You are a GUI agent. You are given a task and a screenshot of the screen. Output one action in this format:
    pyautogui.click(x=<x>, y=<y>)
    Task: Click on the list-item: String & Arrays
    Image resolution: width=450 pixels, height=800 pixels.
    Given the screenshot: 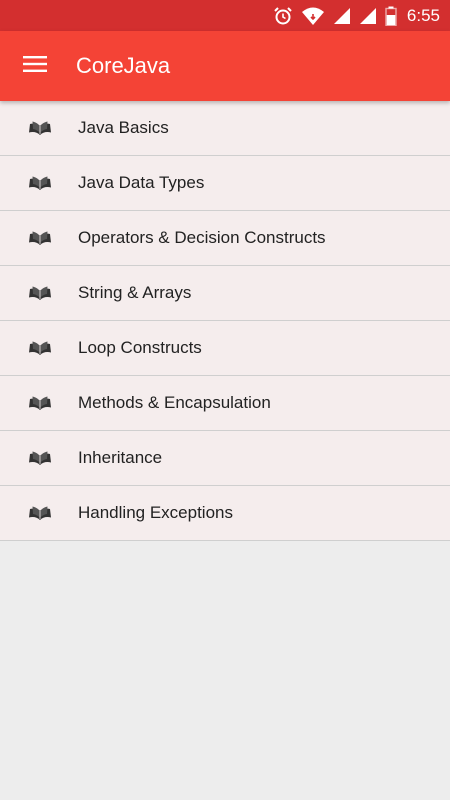 What is the action you would take?
    pyautogui.click(x=225, y=293)
    